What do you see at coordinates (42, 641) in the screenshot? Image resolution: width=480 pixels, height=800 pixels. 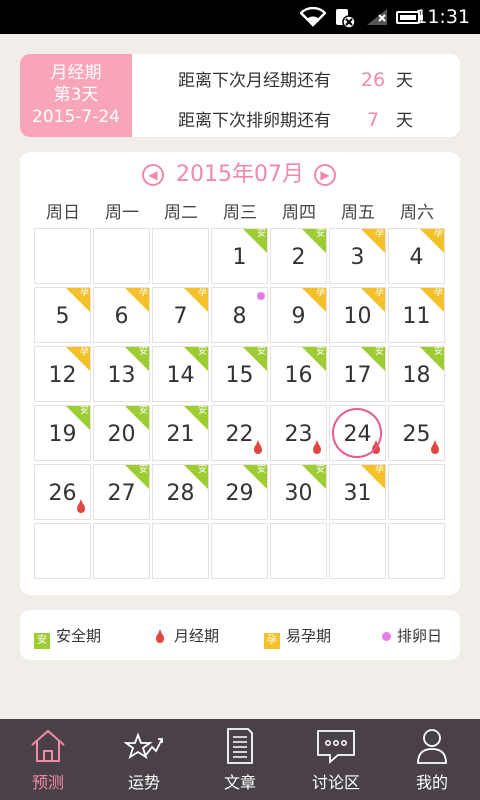 I see `safe-swatch-icon: 安` at bounding box center [42, 641].